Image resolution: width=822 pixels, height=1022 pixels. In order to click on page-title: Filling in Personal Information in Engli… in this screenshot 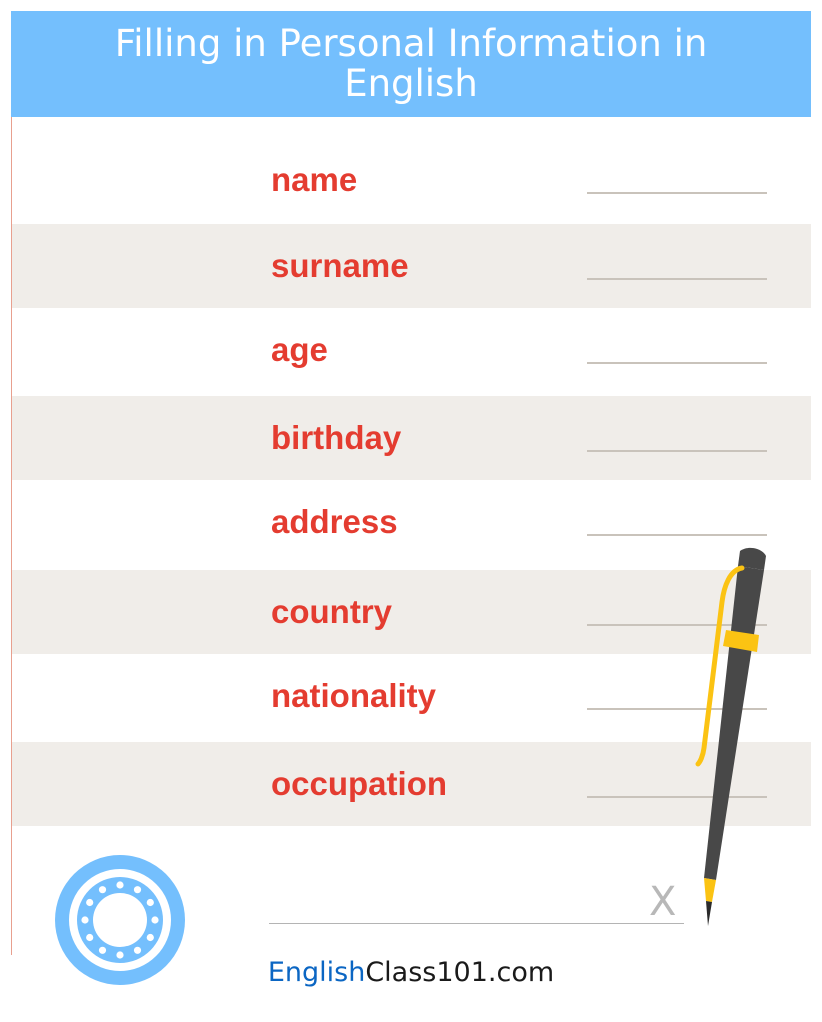, I will do `click(411, 63)`.